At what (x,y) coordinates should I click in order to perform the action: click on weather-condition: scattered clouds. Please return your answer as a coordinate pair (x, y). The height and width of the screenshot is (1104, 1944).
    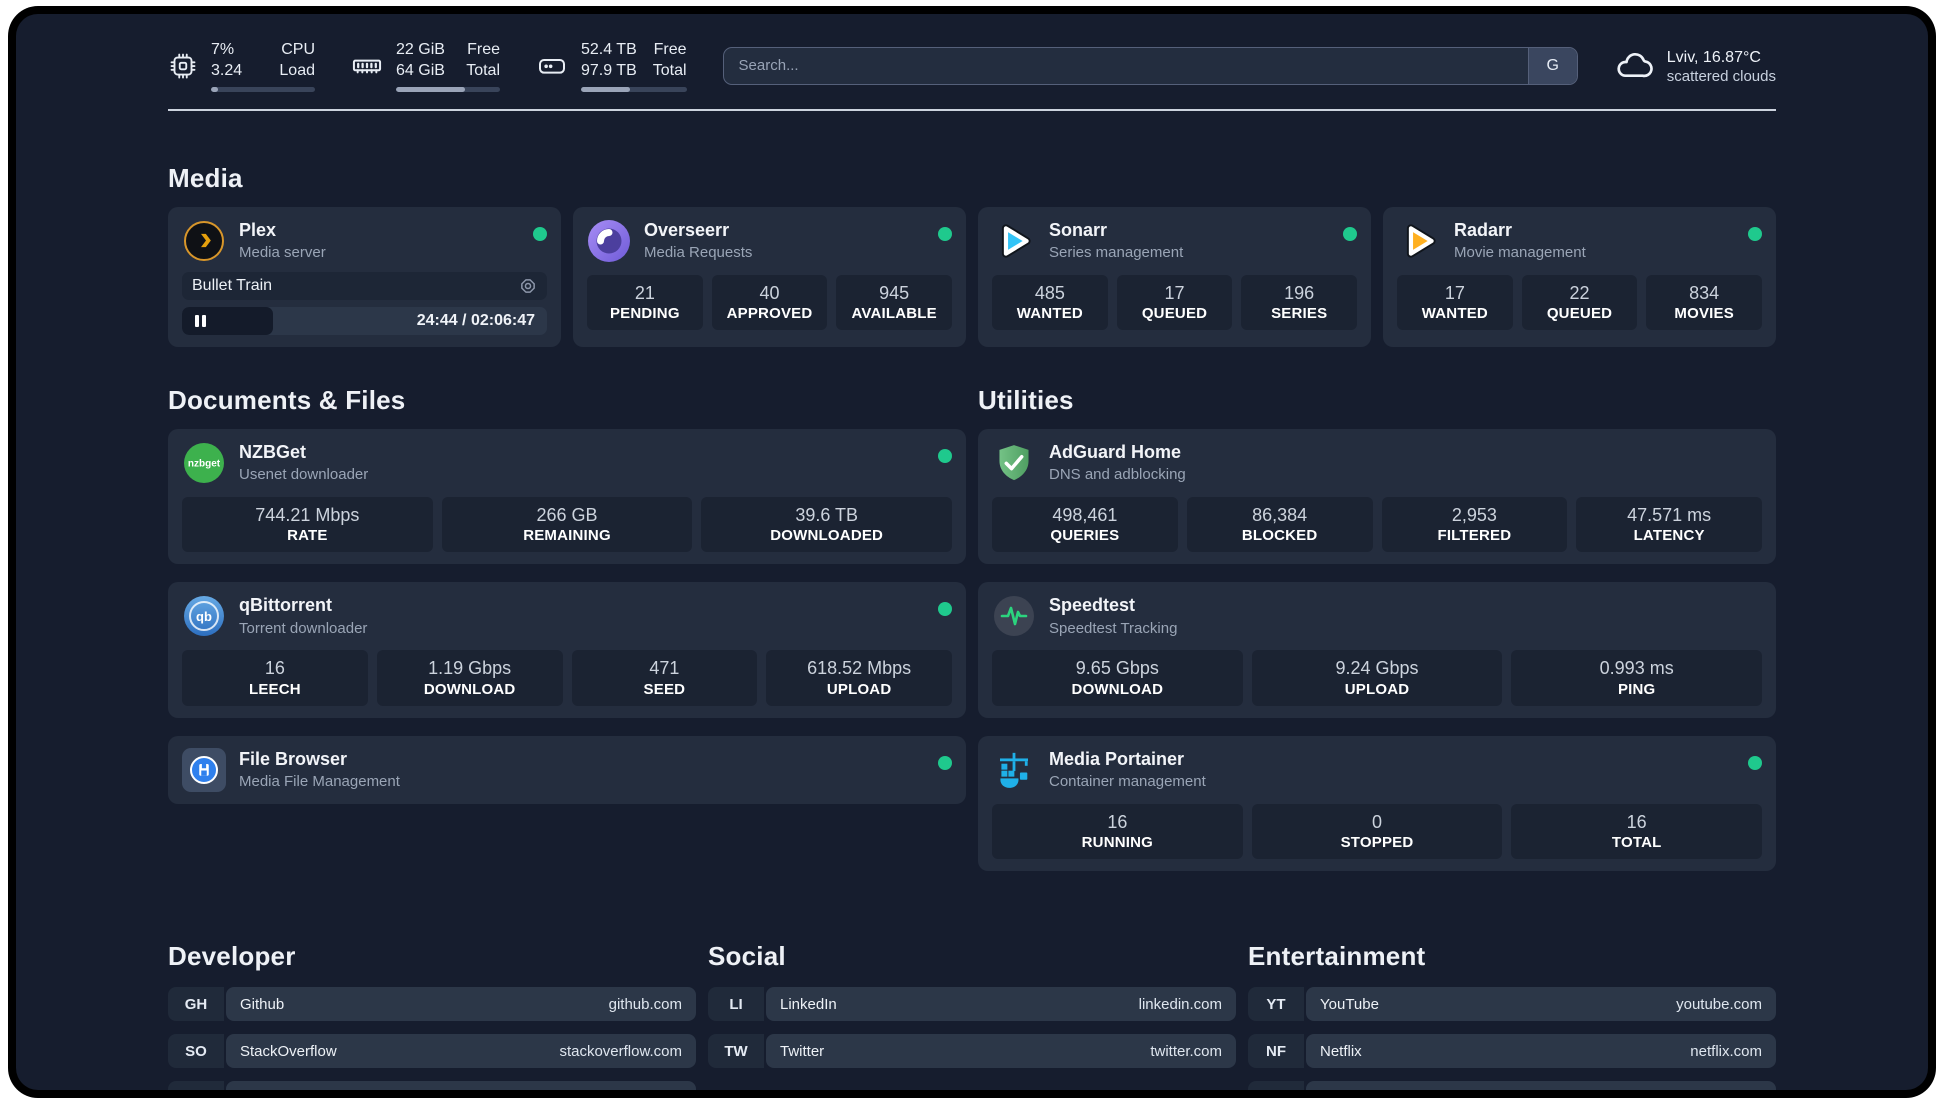
    Looking at the image, I should click on (1721, 77).